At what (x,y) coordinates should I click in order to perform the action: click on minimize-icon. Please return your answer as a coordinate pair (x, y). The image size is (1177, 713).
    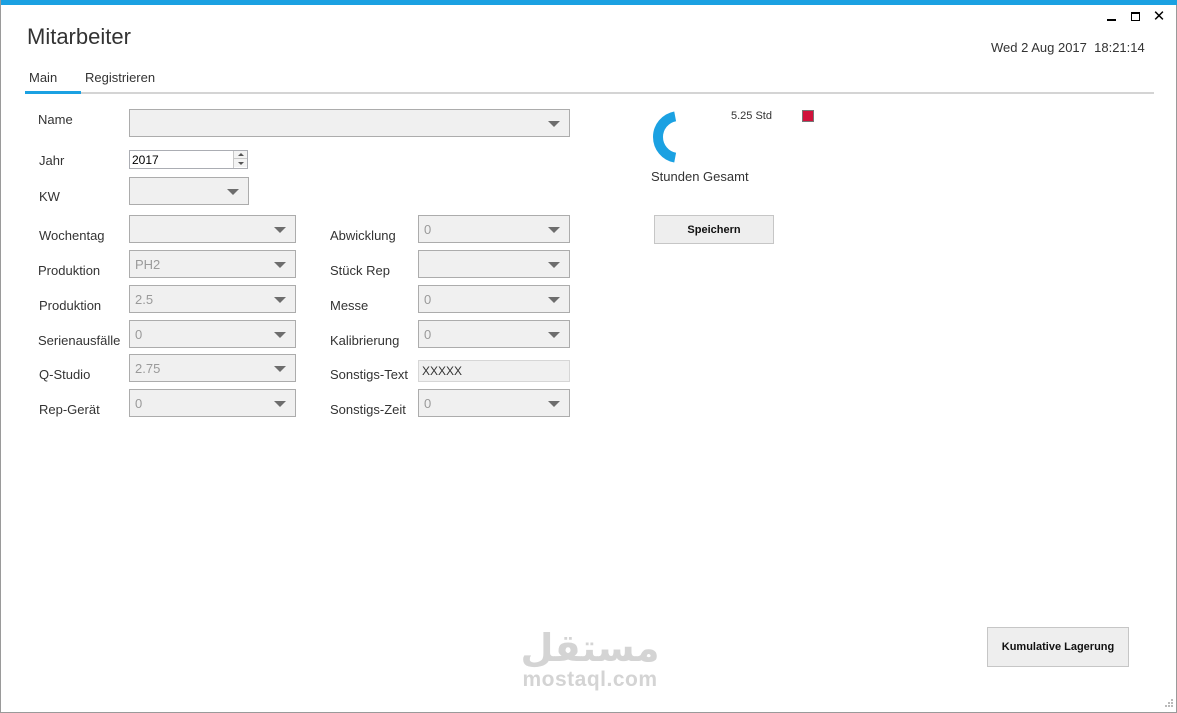
    Looking at the image, I should click on (1111, 16).